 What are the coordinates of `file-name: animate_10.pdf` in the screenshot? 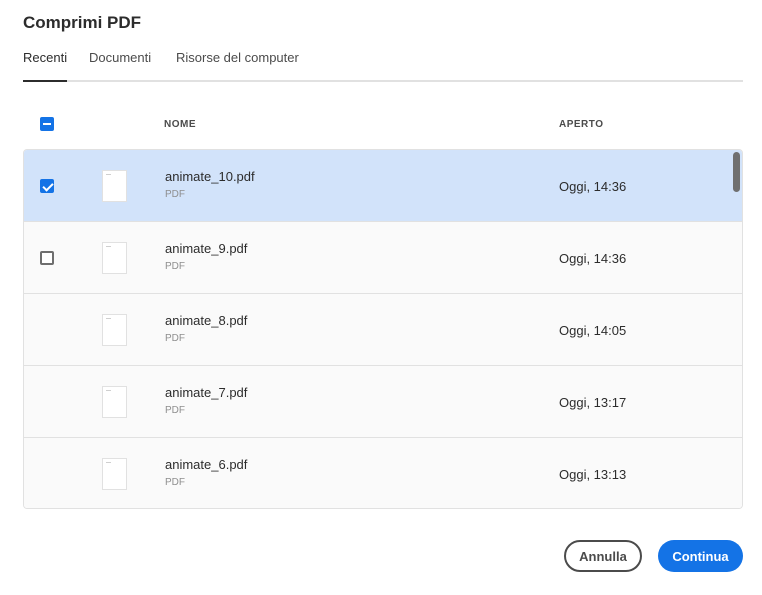 It's located at (210, 176).